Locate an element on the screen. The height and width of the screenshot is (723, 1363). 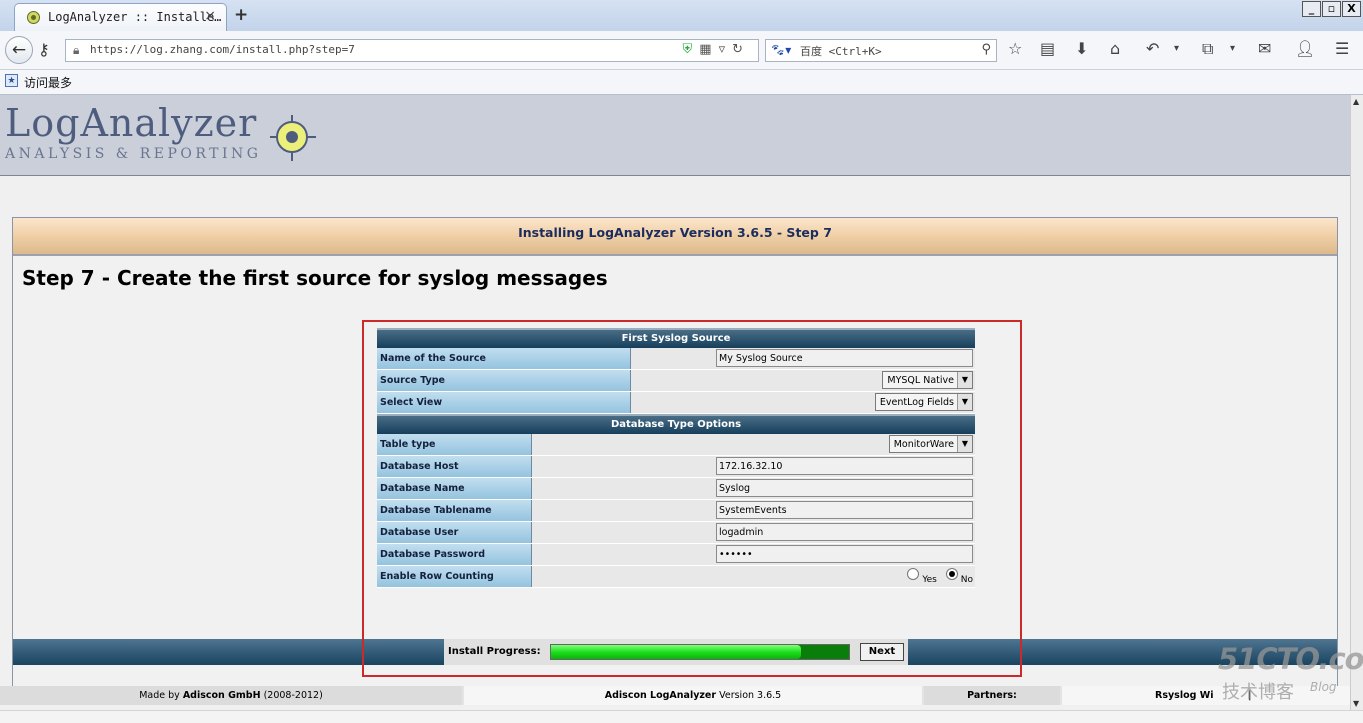
footer-product: Adiscon LogAnalyzer Version 3.6.5 is located at coordinates (693, 695).